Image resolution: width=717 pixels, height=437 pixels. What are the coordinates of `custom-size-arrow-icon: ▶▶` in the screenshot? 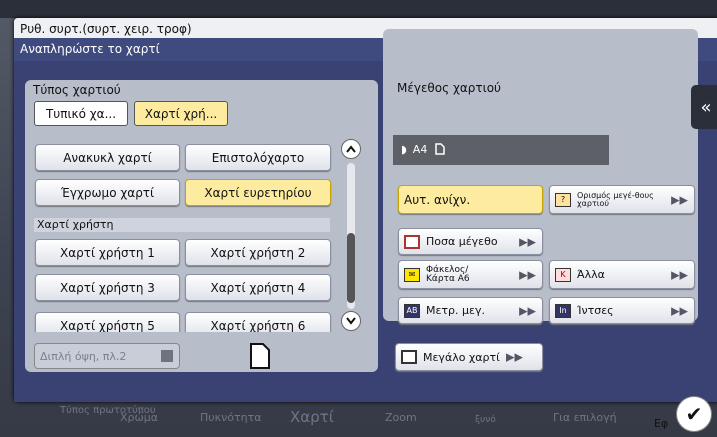 It's located at (679, 199).